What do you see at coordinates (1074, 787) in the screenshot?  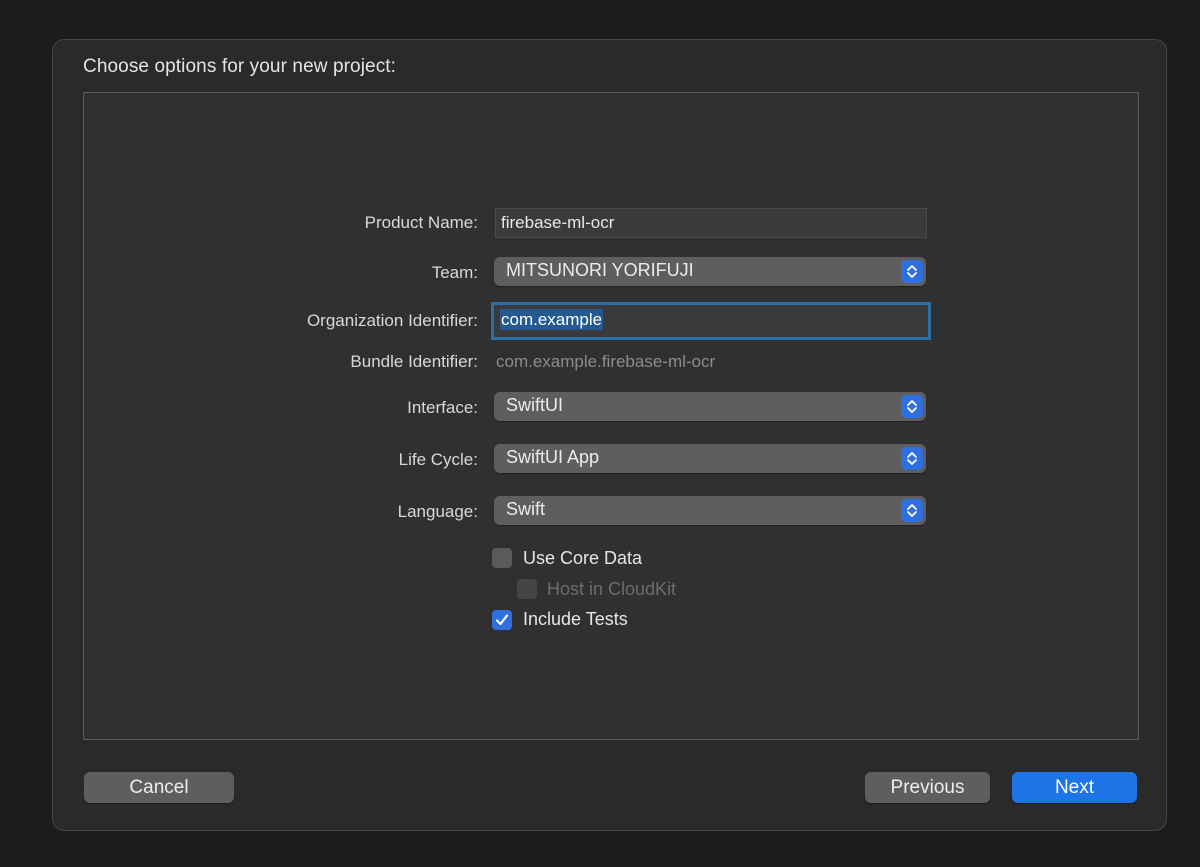 I see `next-button: Next` at bounding box center [1074, 787].